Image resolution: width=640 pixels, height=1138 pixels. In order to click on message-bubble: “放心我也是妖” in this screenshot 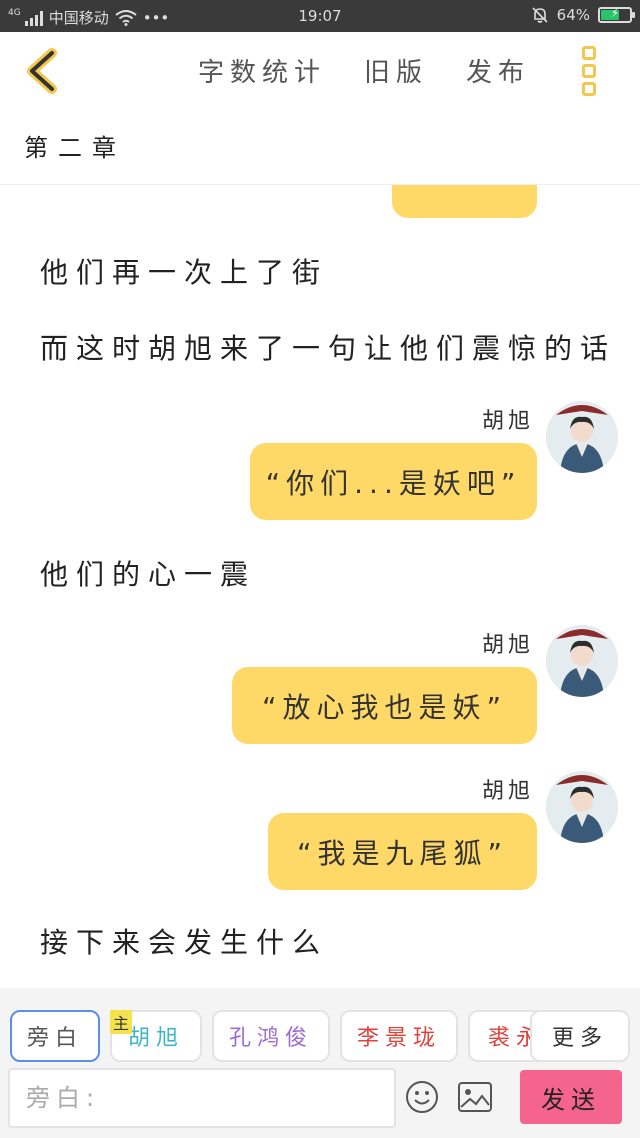, I will do `click(384, 705)`.